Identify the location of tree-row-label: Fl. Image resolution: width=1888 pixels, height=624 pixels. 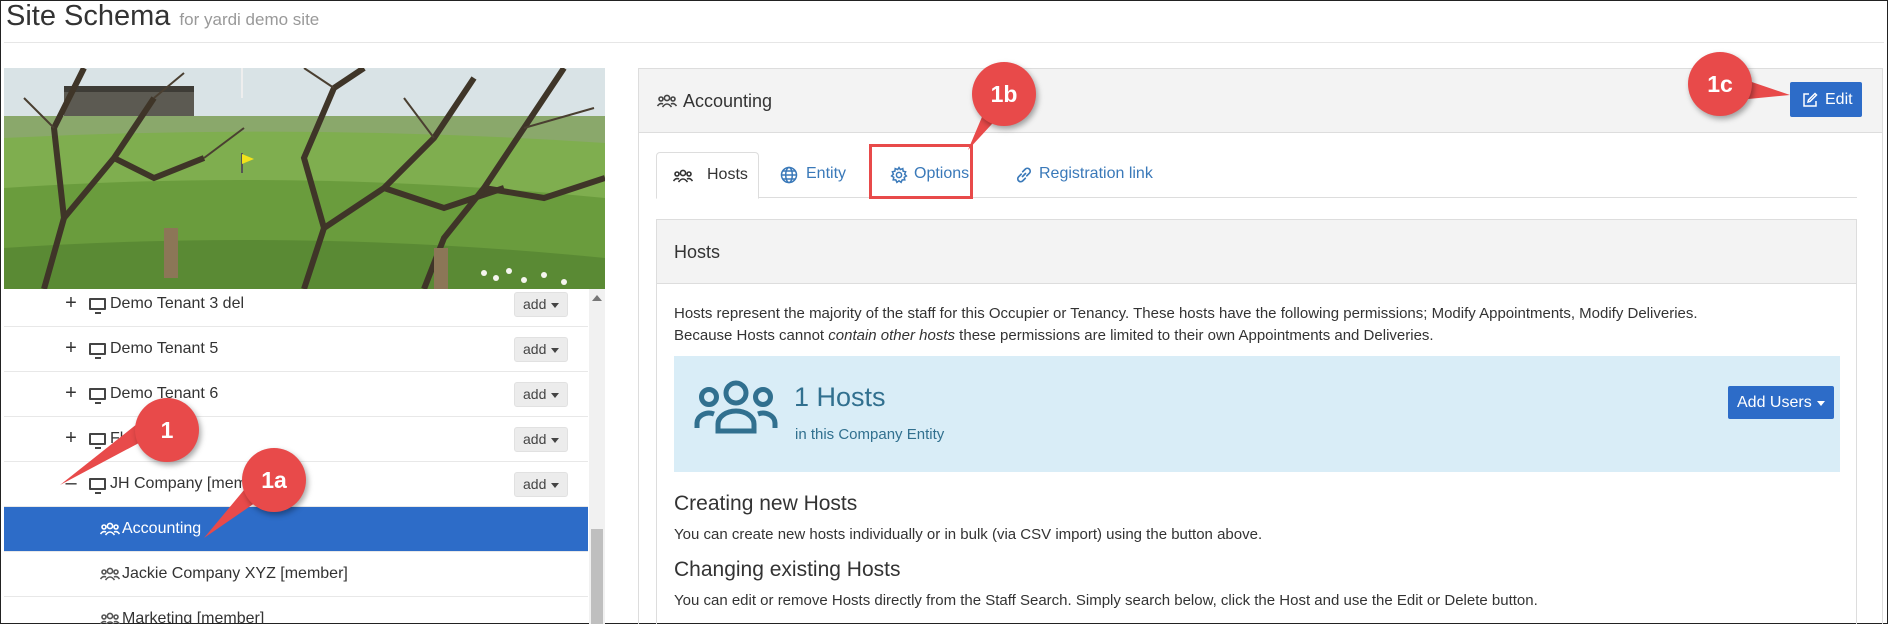
(117, 438).